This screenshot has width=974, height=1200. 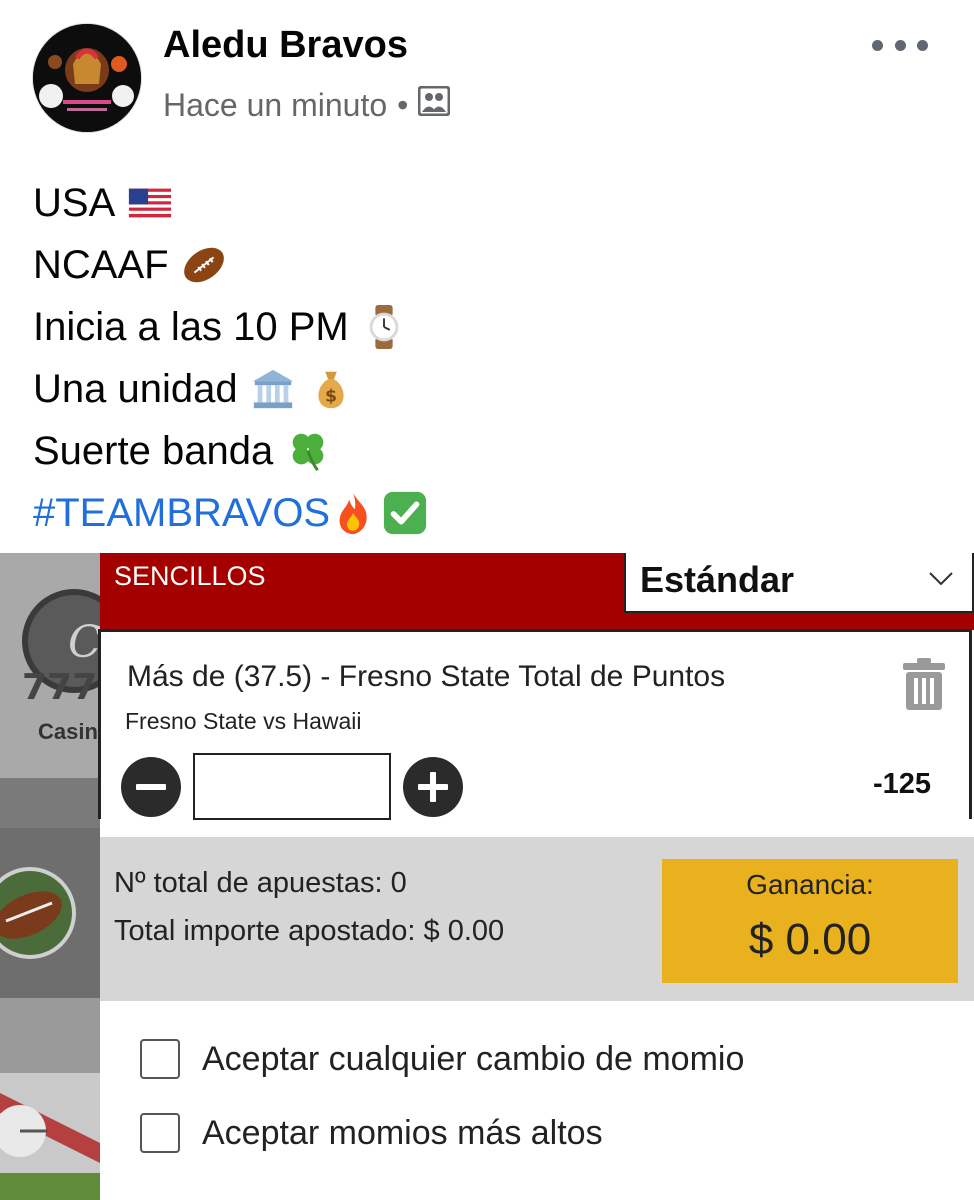 I want to click on decrease-stake-button, so click(x=151, y=787).